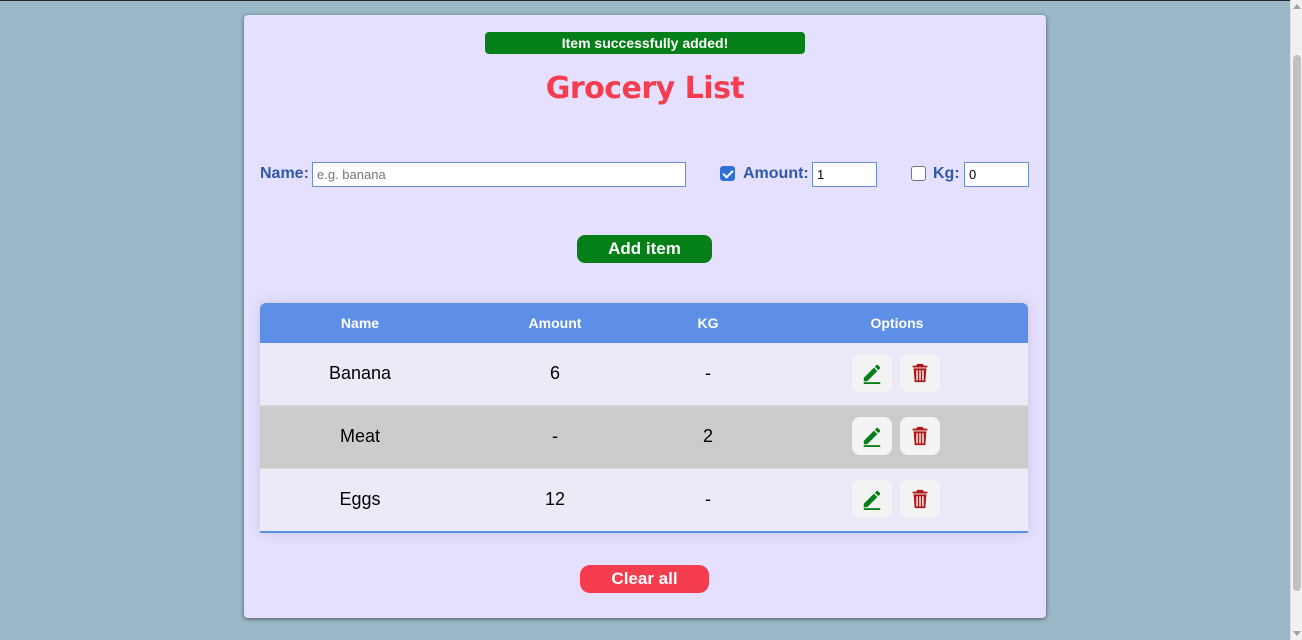  What do you see at coordinates (644, 249) in the screenshot?
I see `add-item-button: Add item` at bounding box center [644, 249].